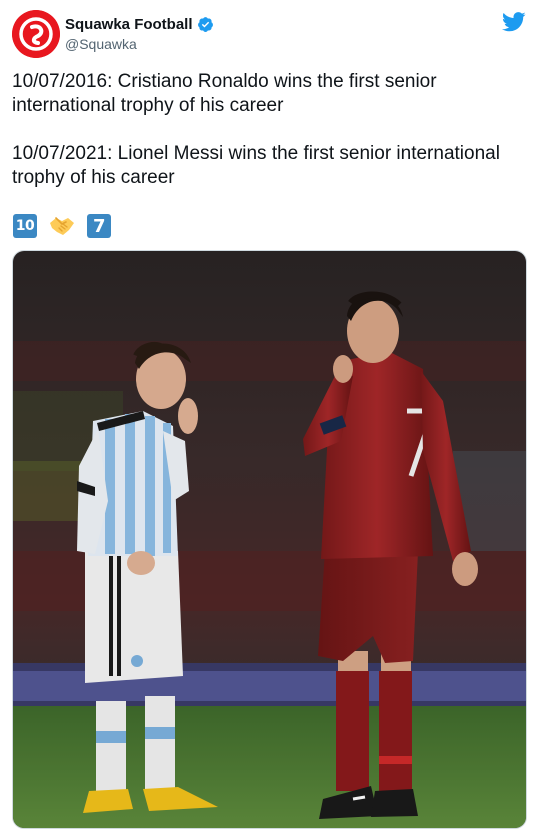  What do you see at coordinates (205, 24) in the screenshot?
I see `verified-badge-icon` at bounding box center [205, 24].